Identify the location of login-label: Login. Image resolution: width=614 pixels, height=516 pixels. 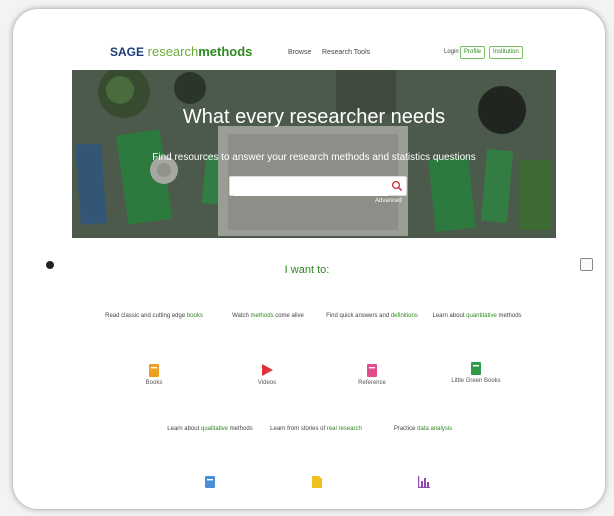
(451, 52).